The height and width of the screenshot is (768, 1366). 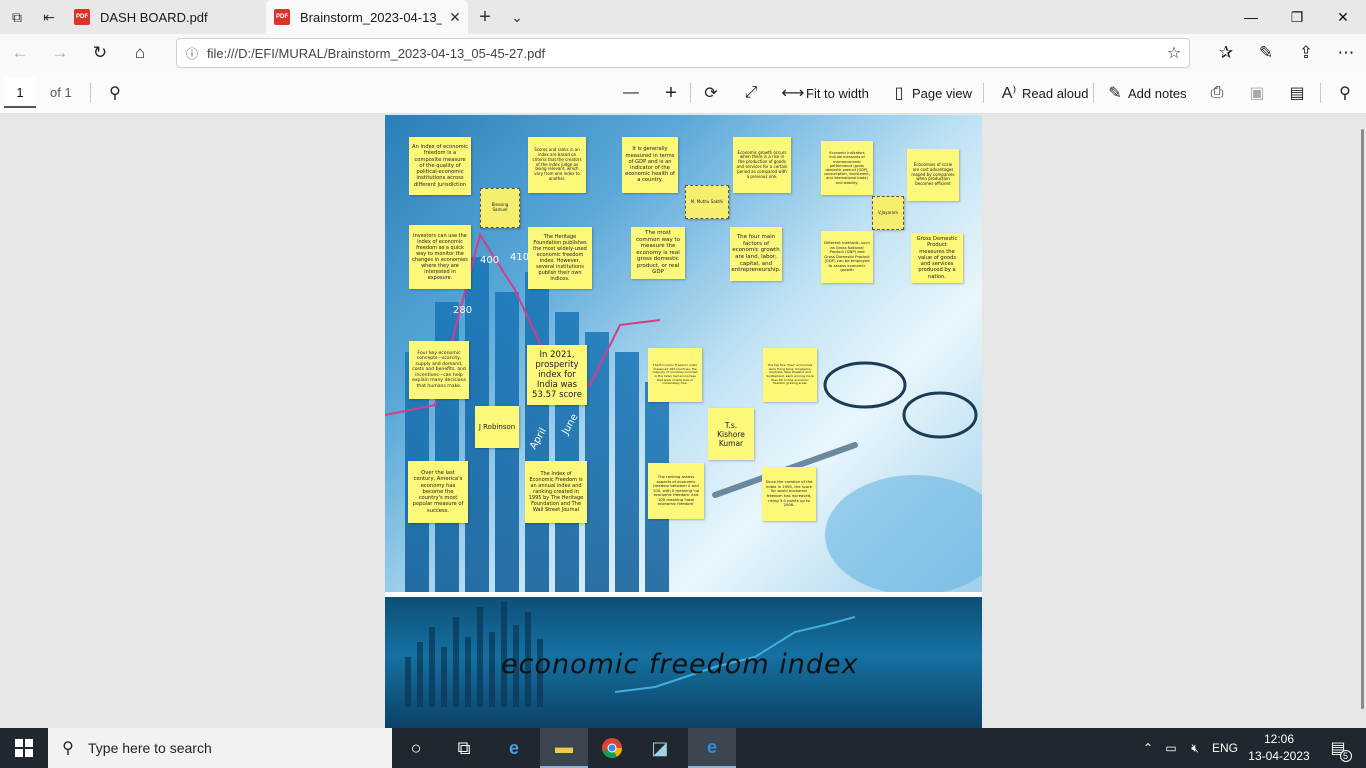 I want to click on tab-brainstorm: PDF Brainstorm_2023-04-13_ ✕, so click(x=367, y=17).